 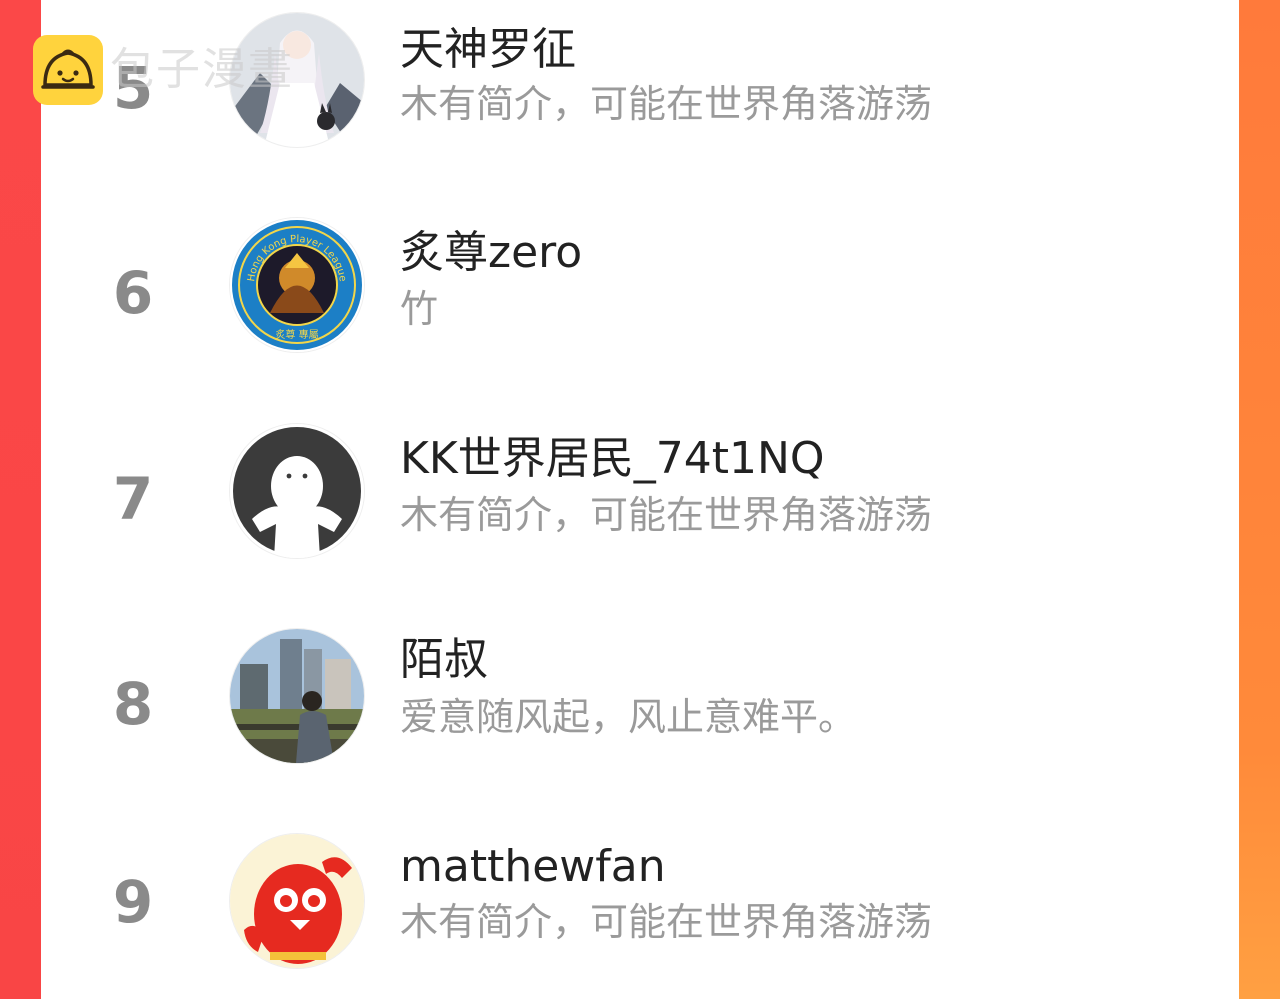 What do you see at coordinates (133, 902) in the screenshot?
I see `rank-number: 9` at bounding box center [133, 902].